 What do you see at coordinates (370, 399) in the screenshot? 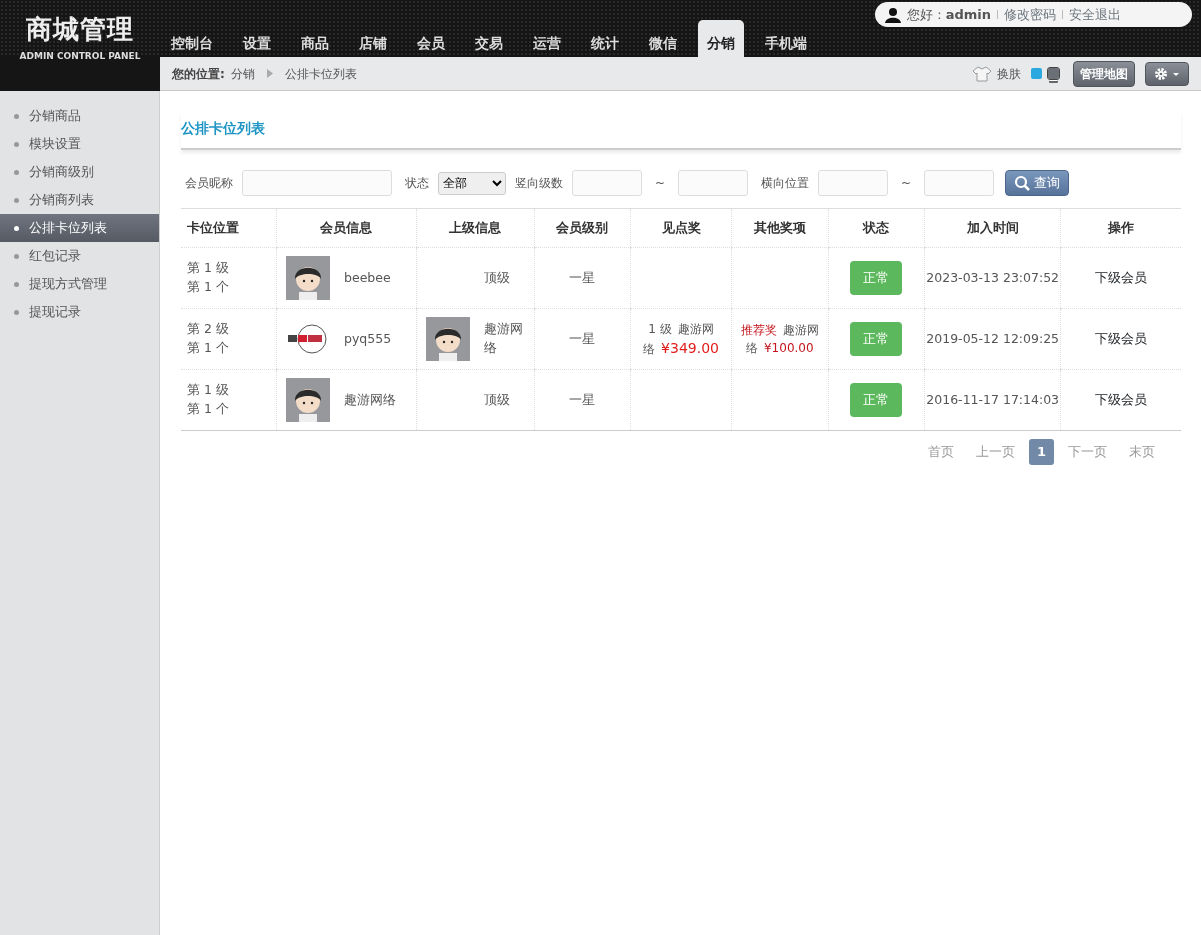
I see `member-name: 趣游网络` at bounding box center [370, 399].